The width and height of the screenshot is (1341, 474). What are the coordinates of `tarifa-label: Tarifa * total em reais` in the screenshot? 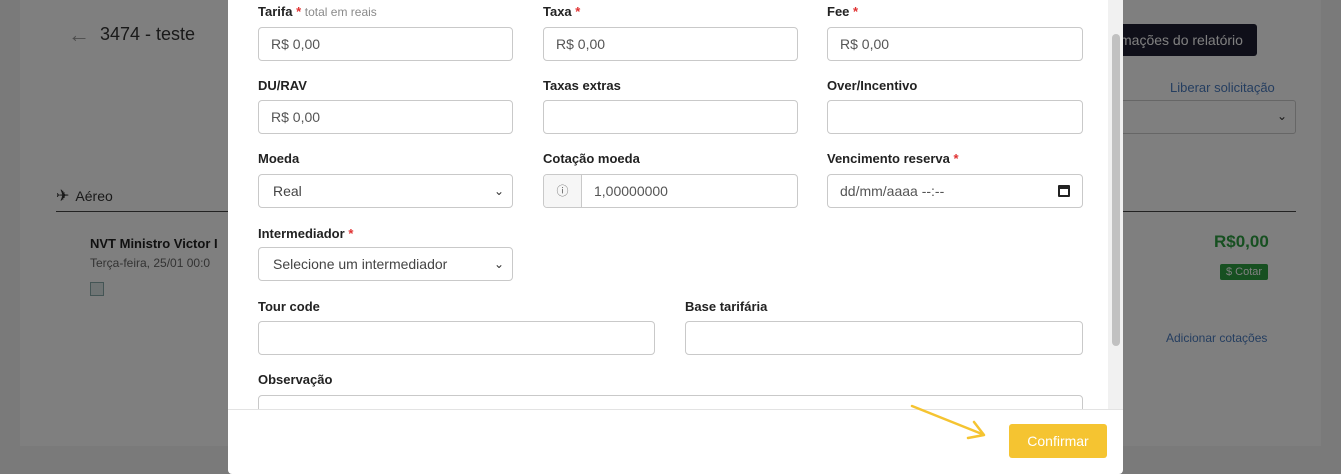 It's located at (317, 11).